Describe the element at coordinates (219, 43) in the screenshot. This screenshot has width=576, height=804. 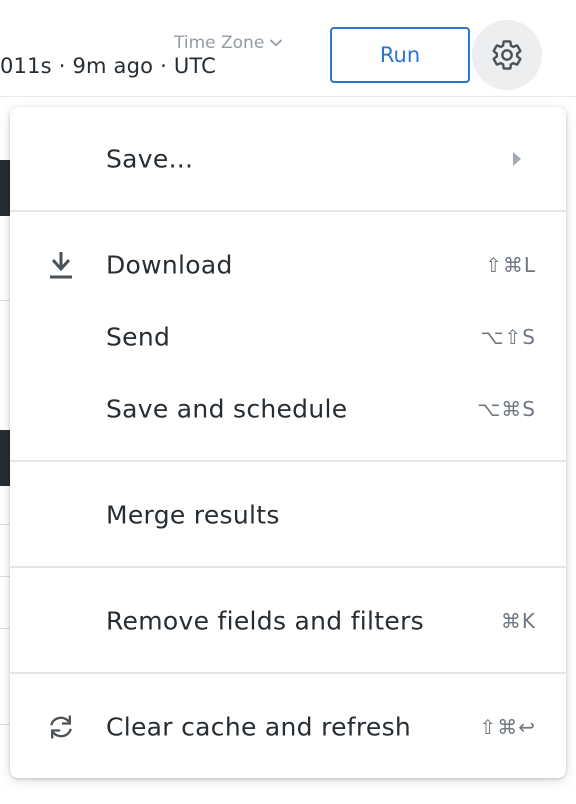
I see `timezone-label: Time Zone` at that location.